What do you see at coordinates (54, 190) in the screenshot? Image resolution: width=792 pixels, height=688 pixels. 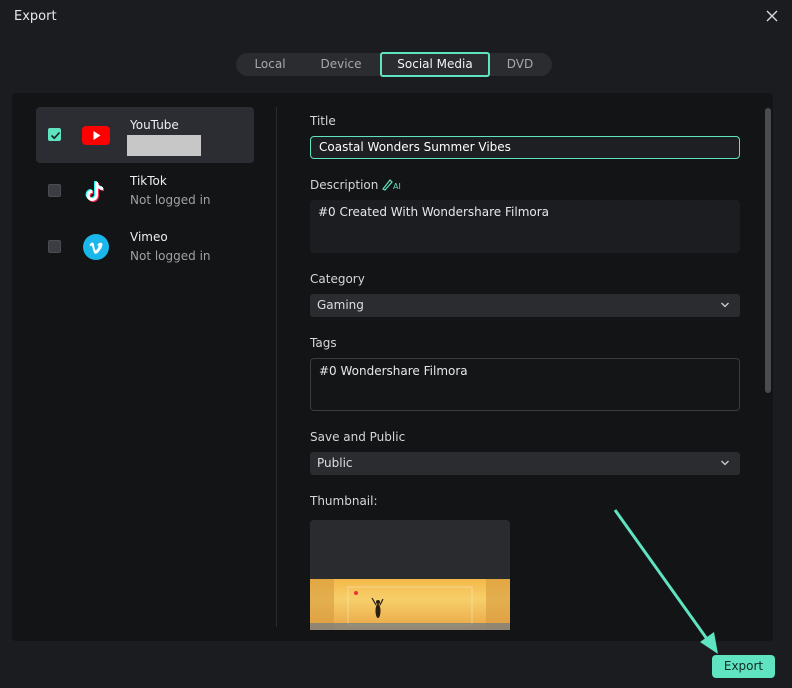 I see `tiktok-checkbox` at bounding box center [54, 190].